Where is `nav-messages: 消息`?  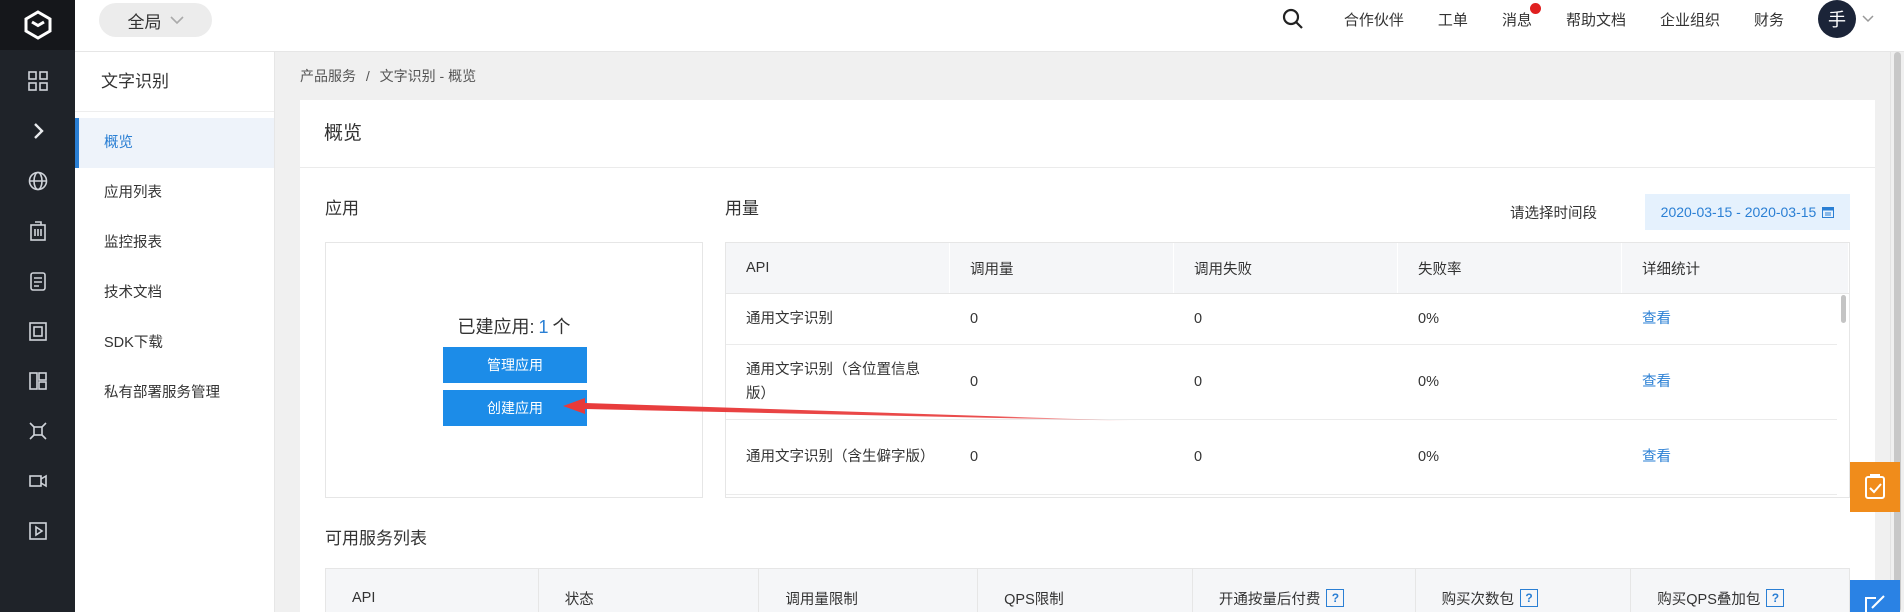 nav-messages: 消息 is located at coordinates (1521, 16).